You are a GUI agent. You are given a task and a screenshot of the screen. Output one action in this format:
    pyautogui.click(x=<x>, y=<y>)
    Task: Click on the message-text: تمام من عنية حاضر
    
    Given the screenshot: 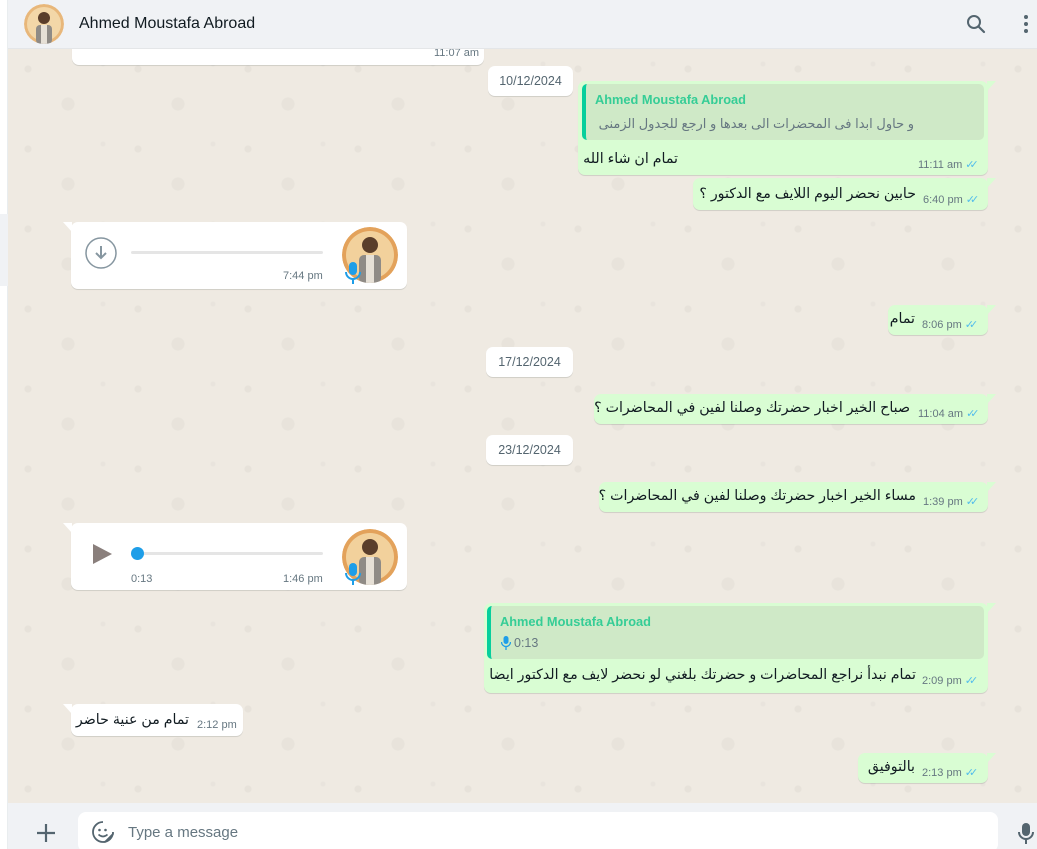 What is the action you would take?
    pyautogui.click(x=132, y=720)
    